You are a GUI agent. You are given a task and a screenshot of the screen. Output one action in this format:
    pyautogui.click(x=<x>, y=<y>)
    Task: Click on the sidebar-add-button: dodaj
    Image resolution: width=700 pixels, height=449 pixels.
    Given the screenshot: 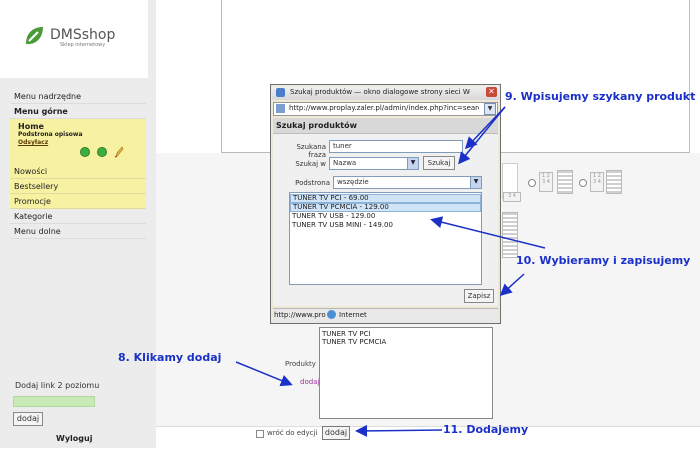 What is the action you would take?
    pyautogui.click(x=28, y=419)
    